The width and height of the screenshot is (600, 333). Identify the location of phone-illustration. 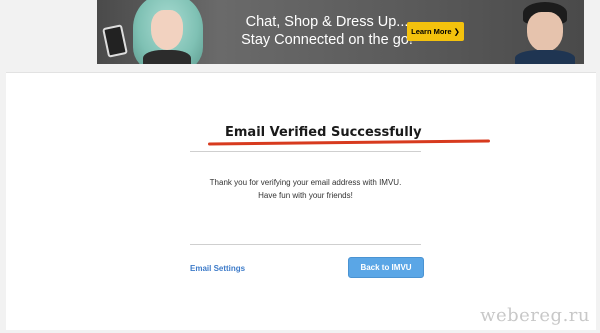
(115, 41).